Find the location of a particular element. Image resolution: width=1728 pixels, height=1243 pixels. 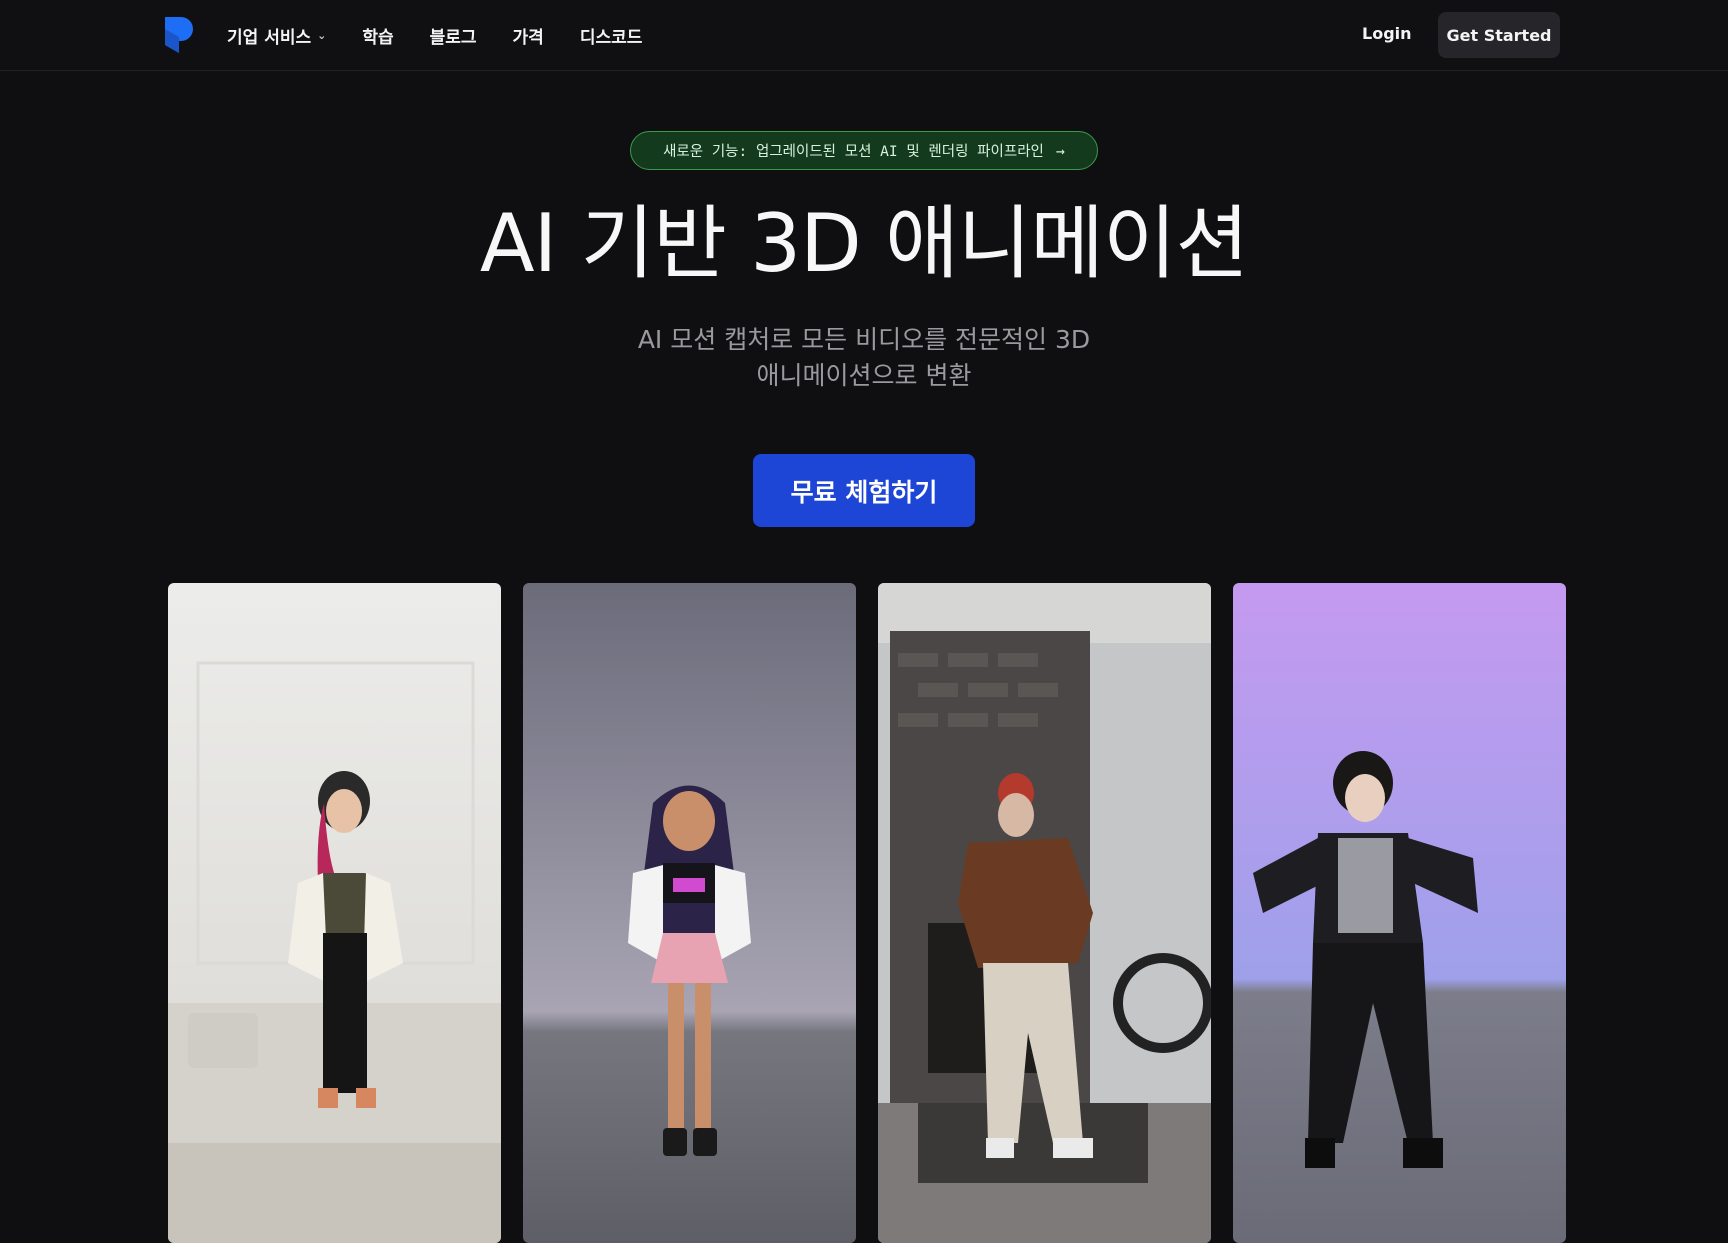

hero-subtitle: AI 모션 캡처로 모든 비디오를 전문적인 3D 애니메이션으로 변환 is located at coordinates (864, 358).